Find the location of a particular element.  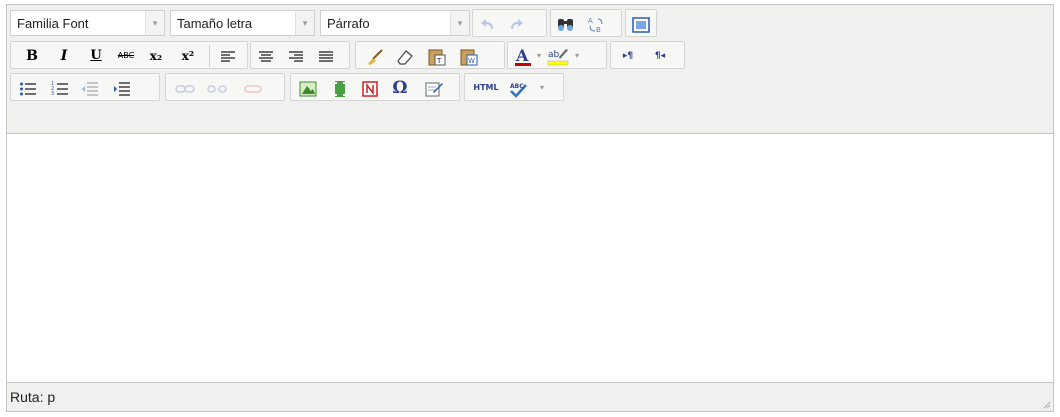

unlink-button is located at coordinates (217, 88).